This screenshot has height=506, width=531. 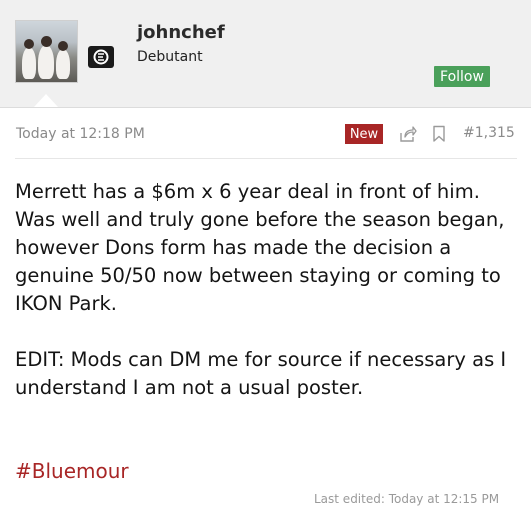 I want to click on follow-button: Follow, so click(x=462, y=76).